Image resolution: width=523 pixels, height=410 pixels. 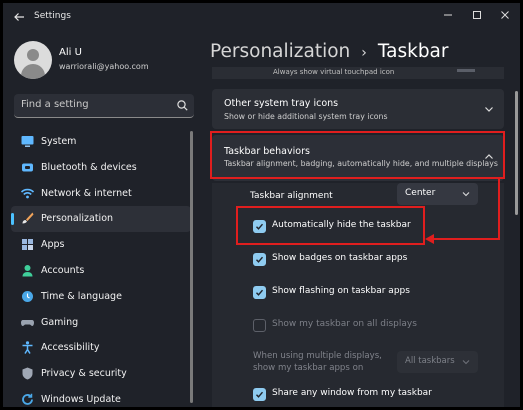 I want to click on chevron-right-icon: ›, so click(x=364, y=53).